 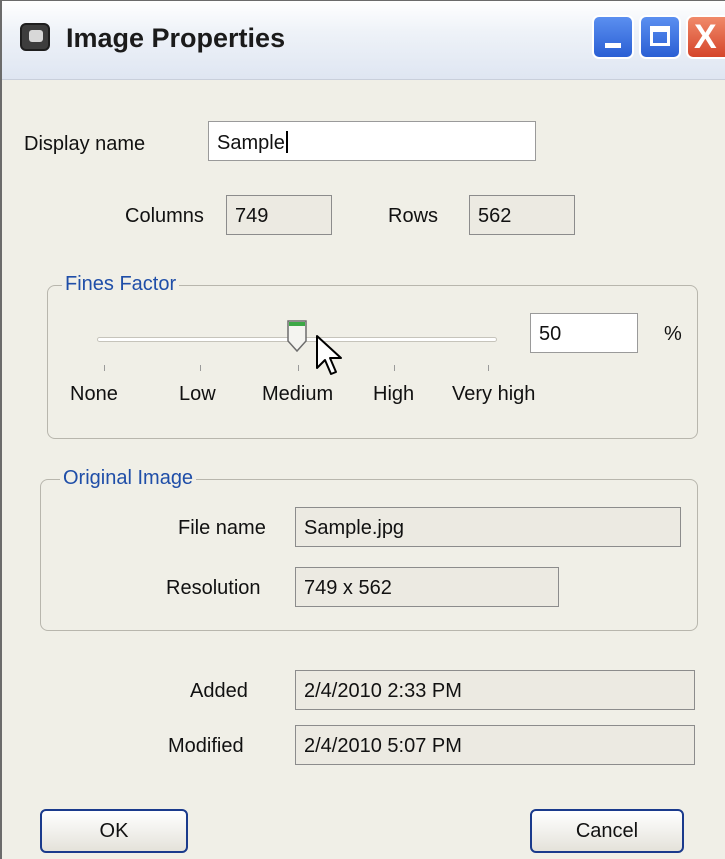 What do you see at coordinates (613, 37) in the screenshot?
I see `minimize-button` at bounding box center [613, 37].